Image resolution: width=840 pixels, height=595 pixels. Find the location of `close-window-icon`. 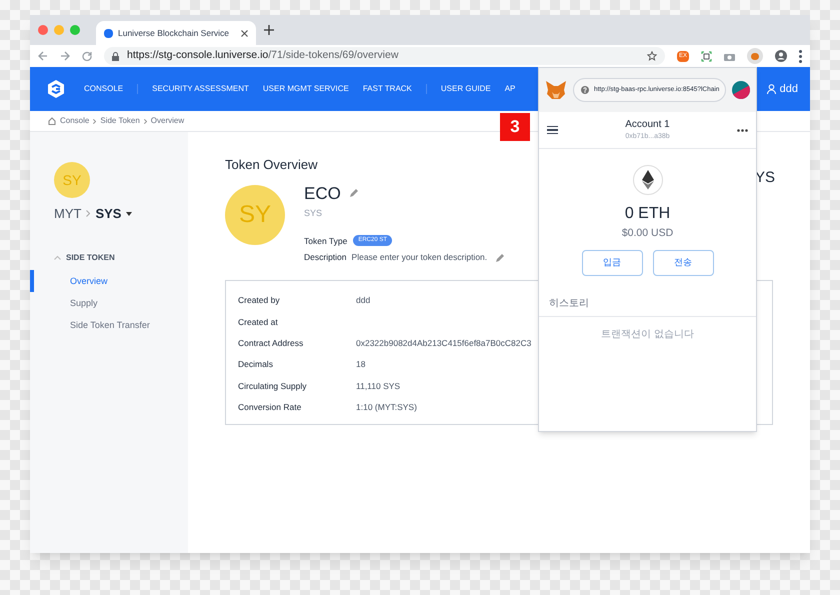

close-window-icon is located at coordinates (43, 30).